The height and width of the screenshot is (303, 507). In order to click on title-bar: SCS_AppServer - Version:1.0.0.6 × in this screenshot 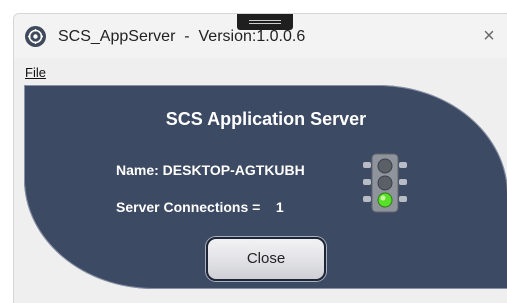, I will do `click(260, 36)`.